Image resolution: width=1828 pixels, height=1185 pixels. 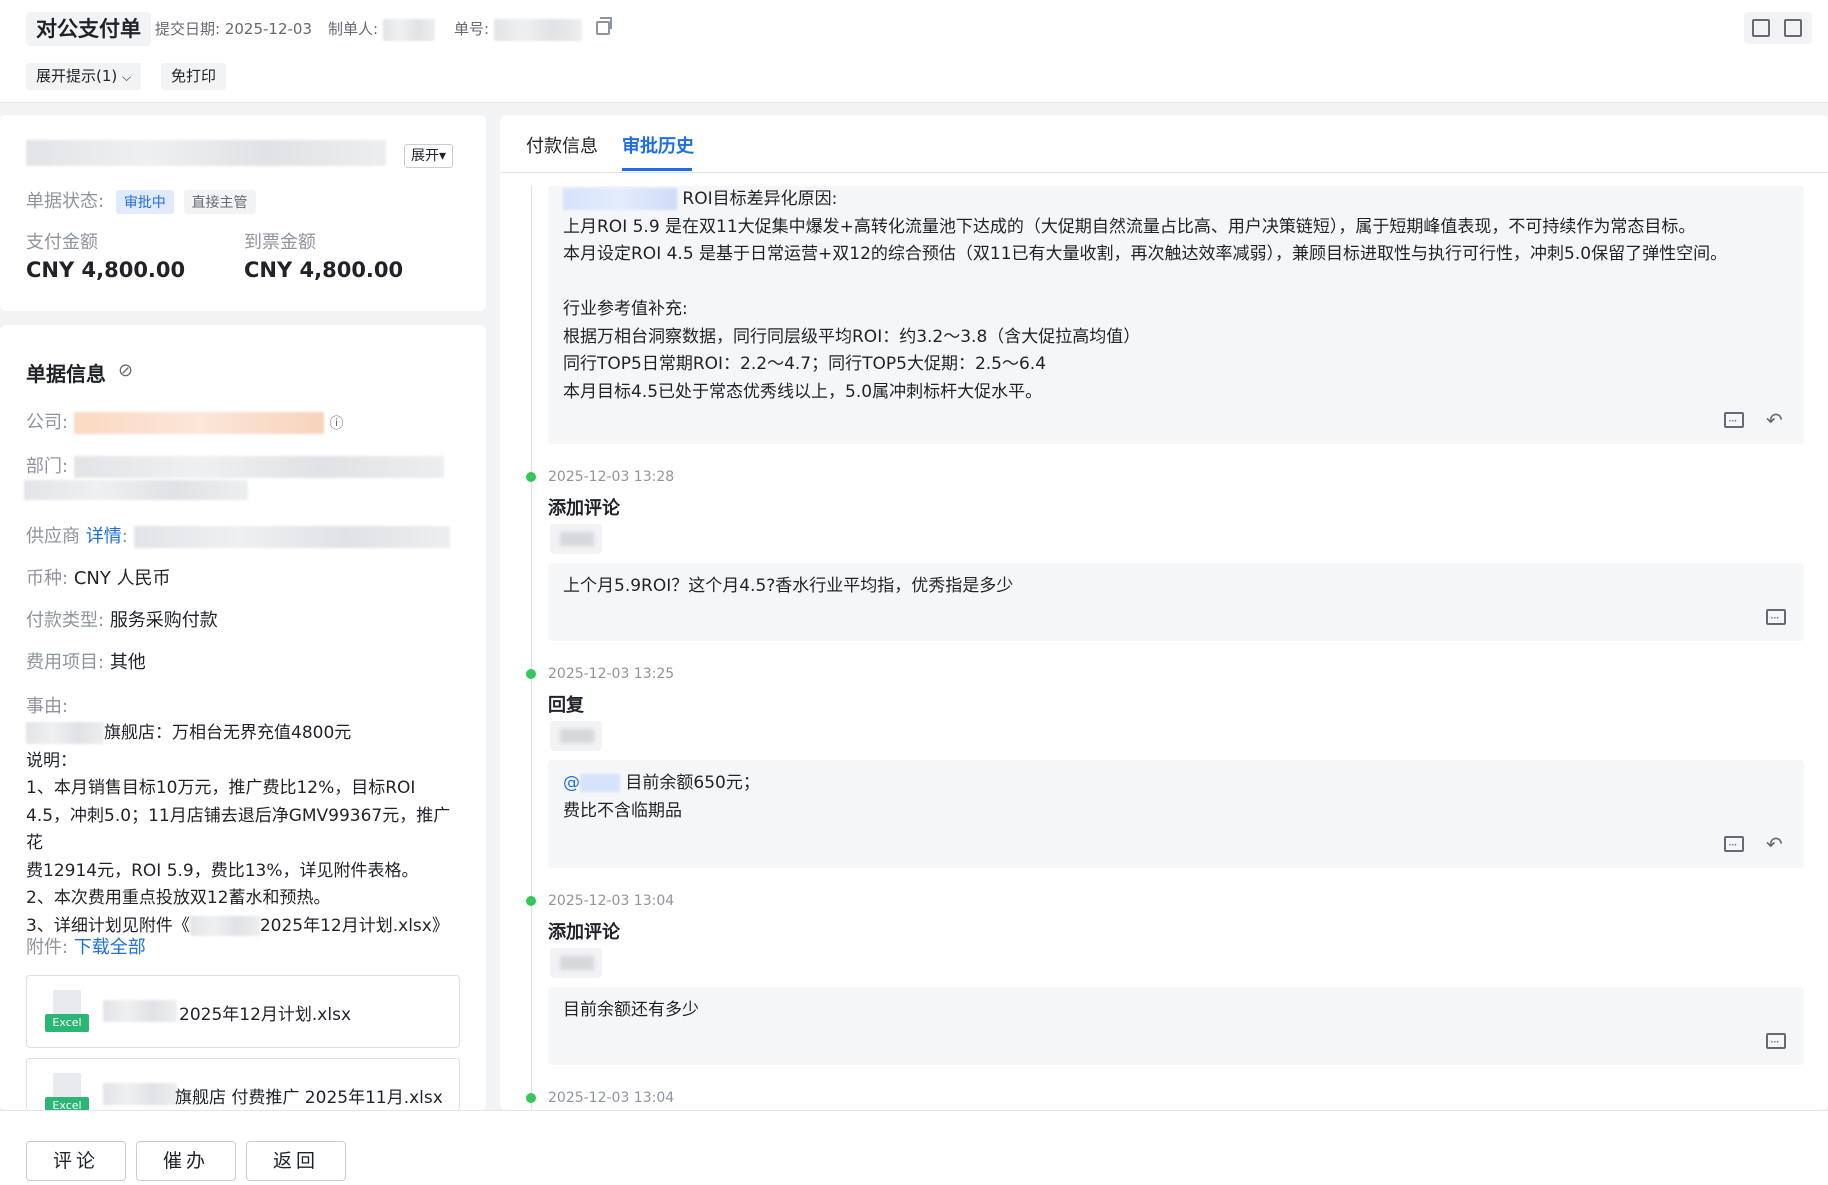 What do you see at coordinates (591, 783) in the screenshot?
I see `mention: @` at bounding box center [591, 783].